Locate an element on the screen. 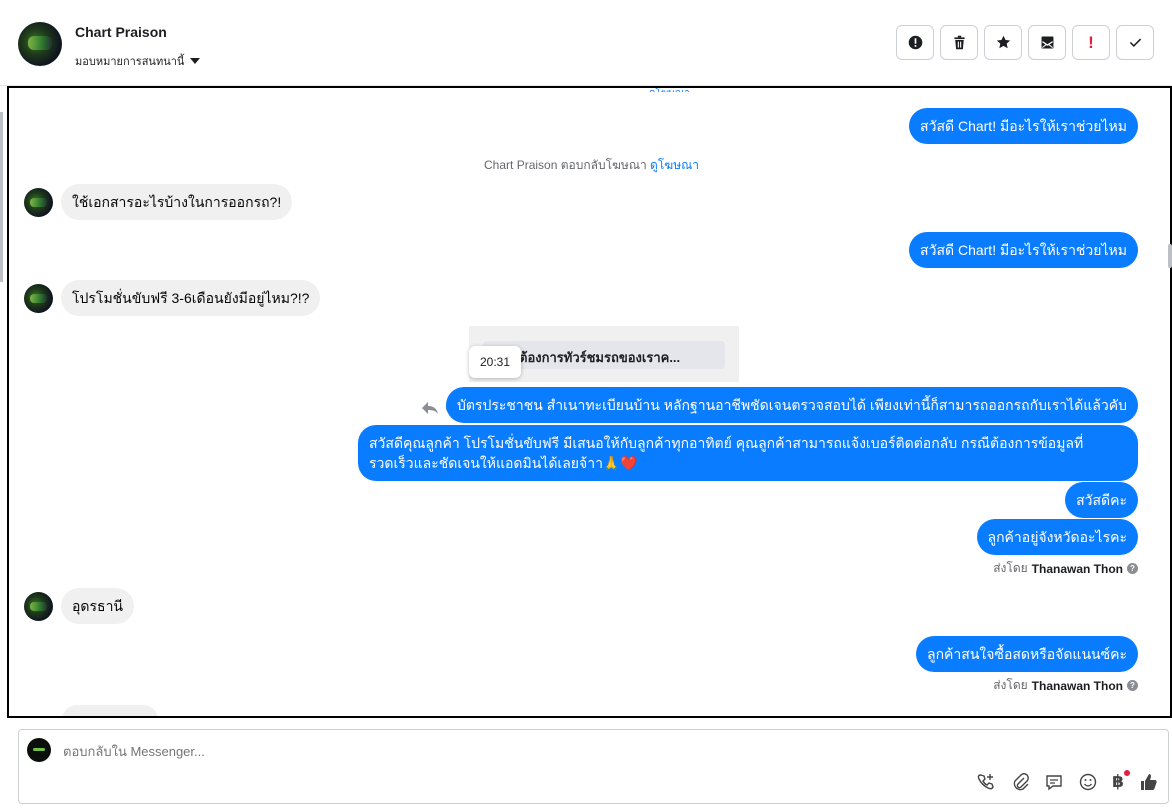 This screenshot has height=808, width=1172. mark-spam-button is located at coordinates (915, 42).